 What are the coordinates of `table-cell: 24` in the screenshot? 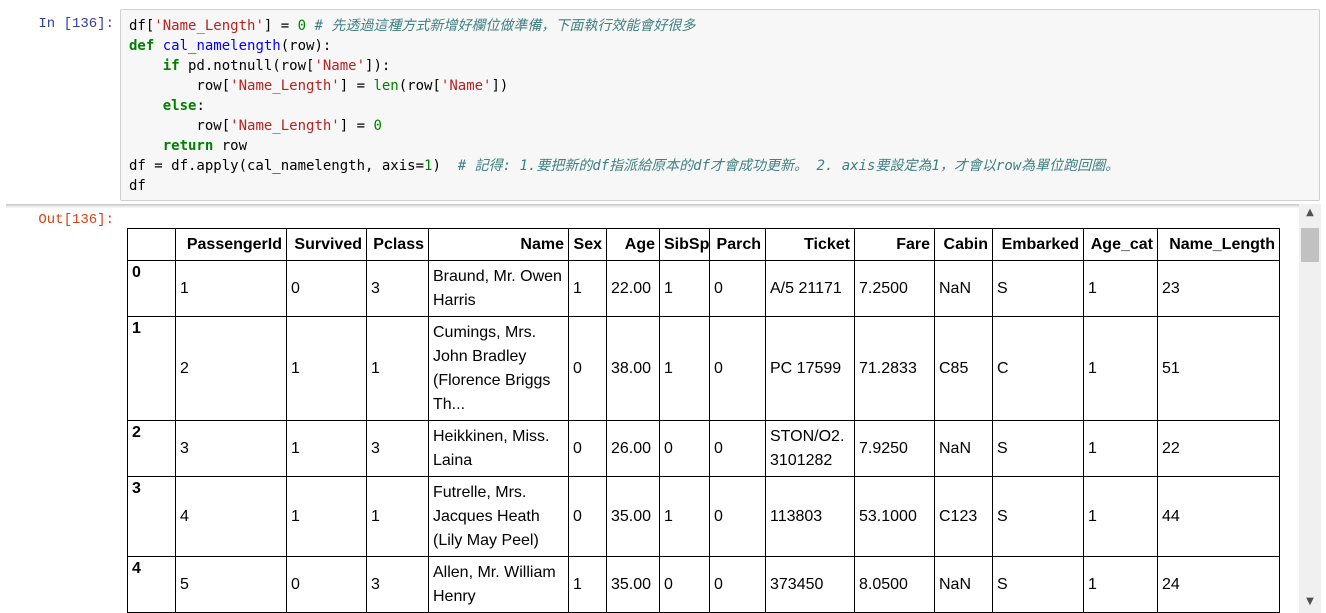 It's located at (1218, 584).